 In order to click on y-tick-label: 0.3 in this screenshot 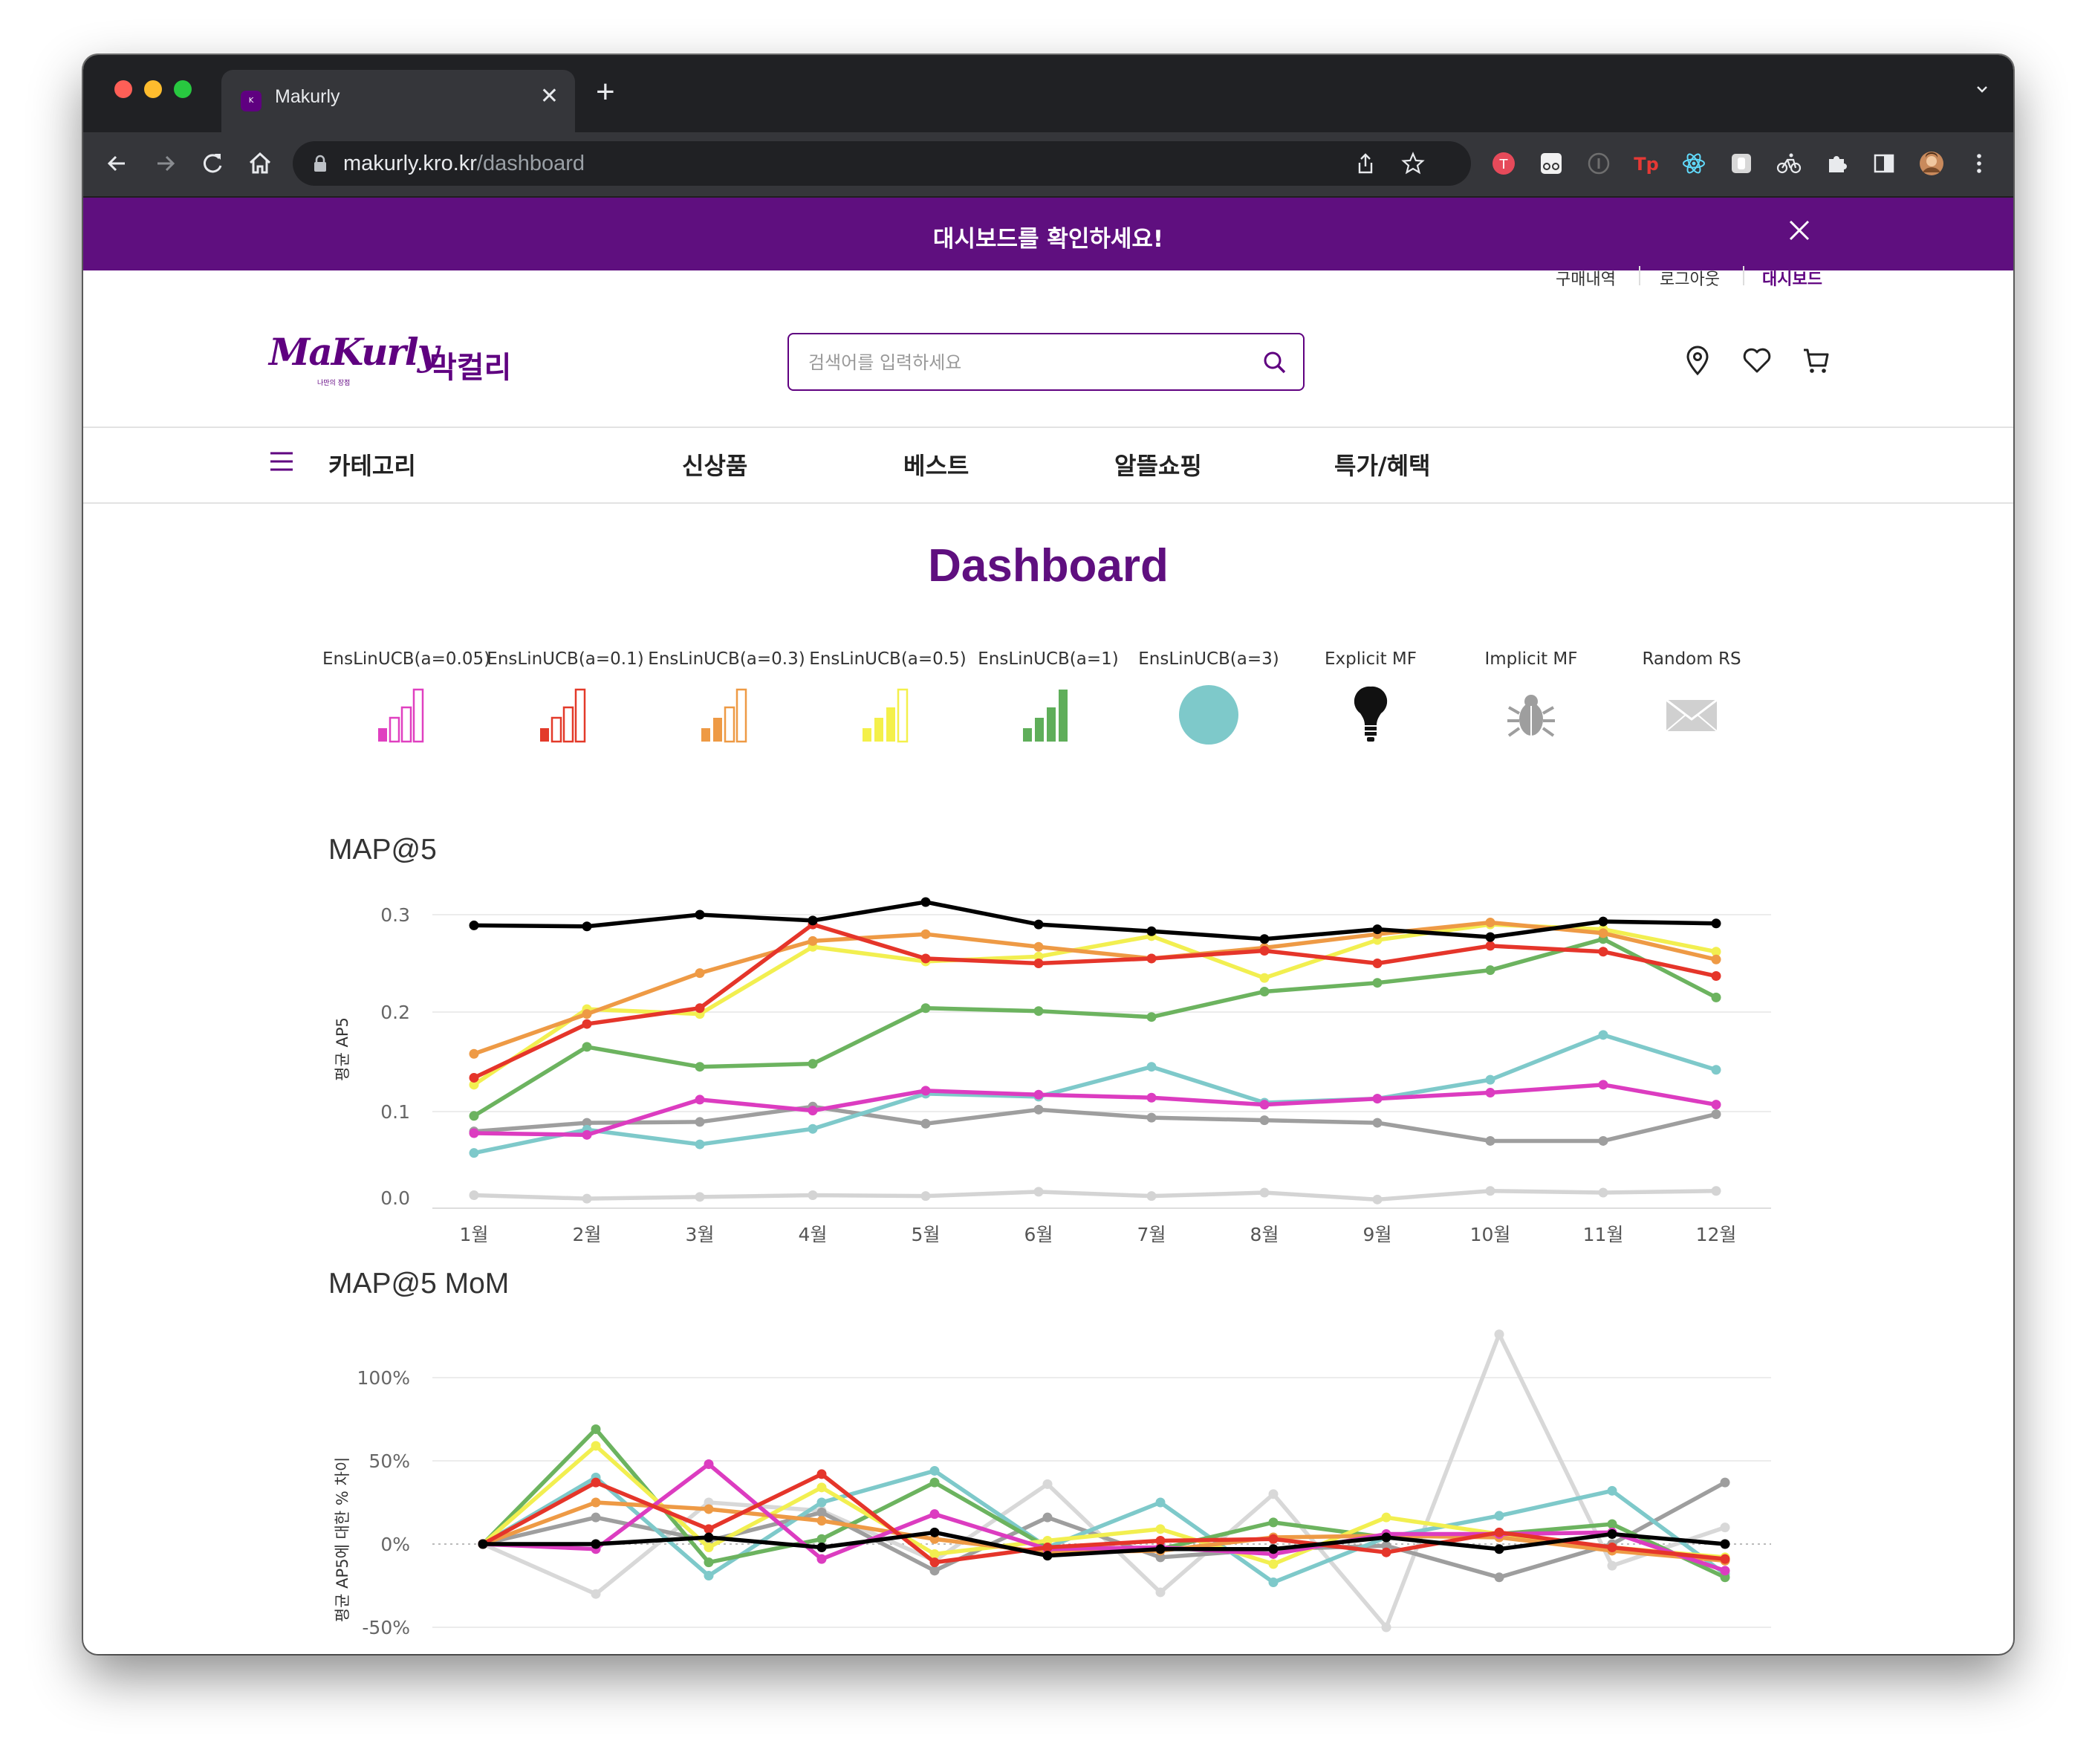, I will do `click(395, 915)`.